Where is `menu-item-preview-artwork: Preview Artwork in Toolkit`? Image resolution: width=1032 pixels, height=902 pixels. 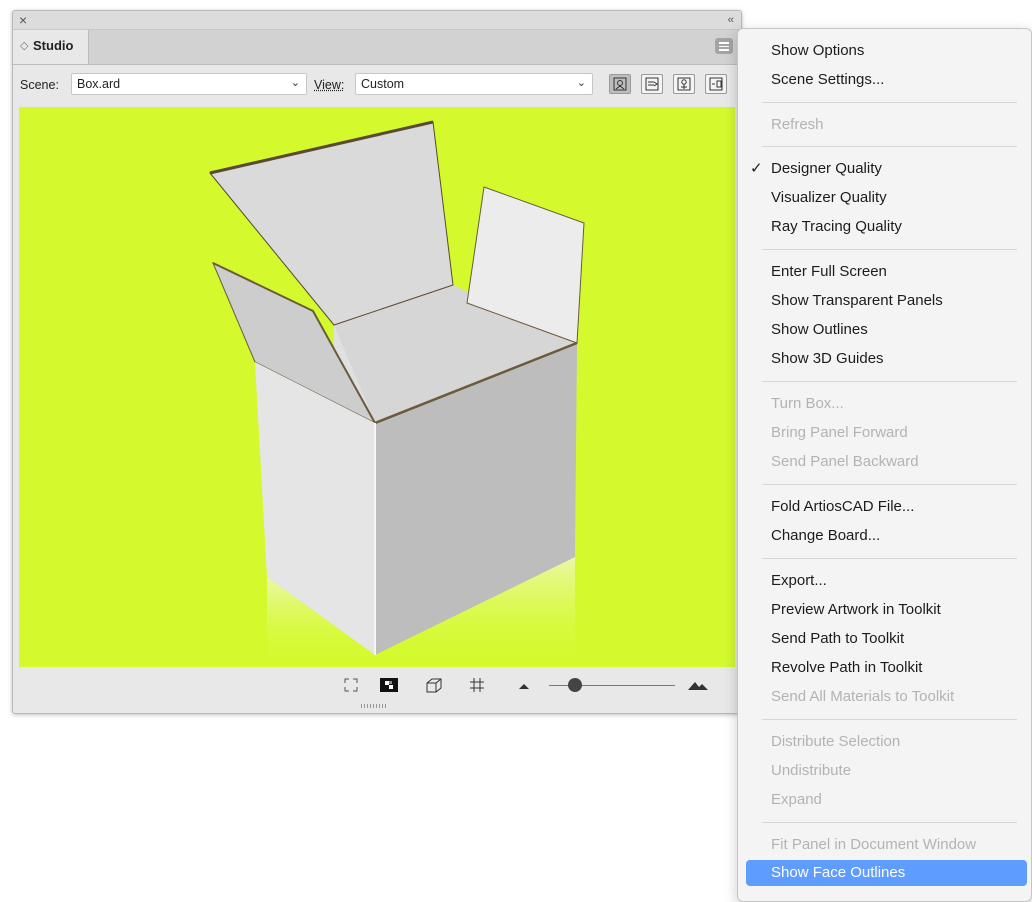
menu-item-preview-artwork: Preview Artwork in Toolkit is located at coordinates (886, 610).